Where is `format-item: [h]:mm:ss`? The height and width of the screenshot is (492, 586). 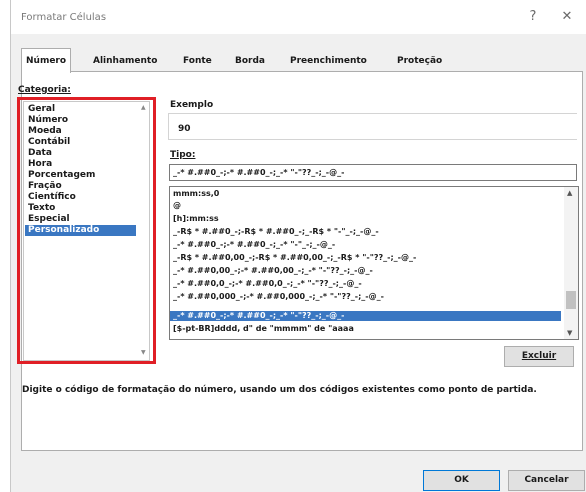 format-item: [h]:mm:ss is located at coordinates (196, 219).